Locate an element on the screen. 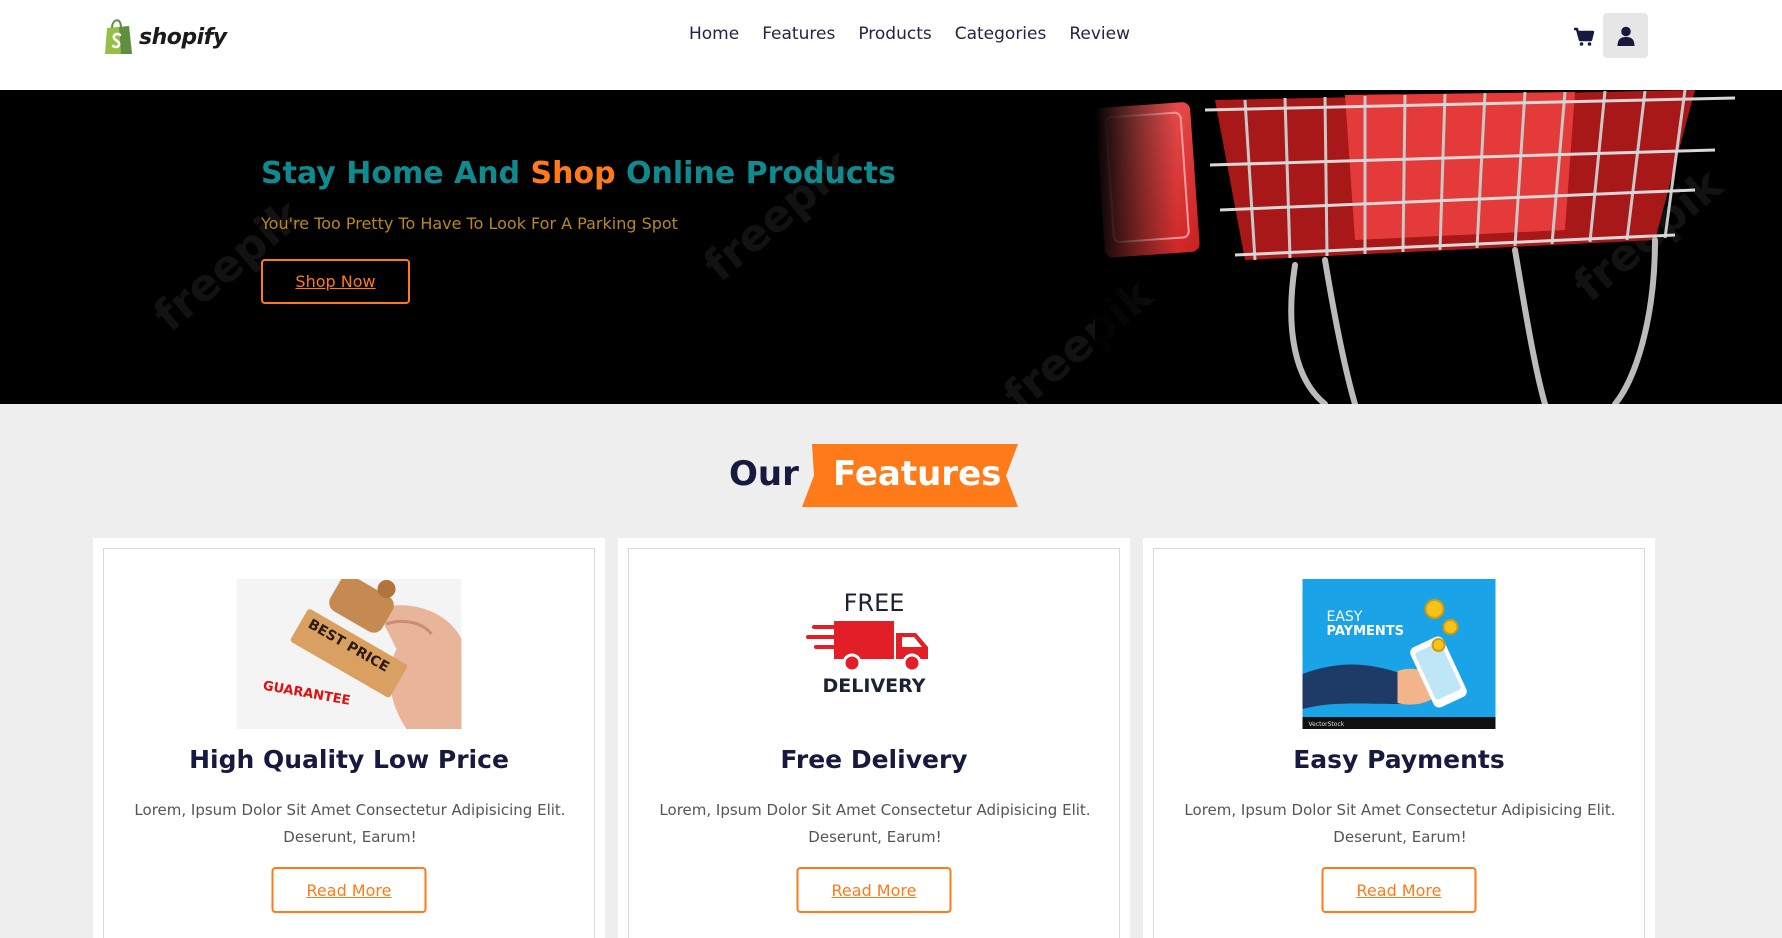  nav-review: Review is located at coordinates (1099, 34).